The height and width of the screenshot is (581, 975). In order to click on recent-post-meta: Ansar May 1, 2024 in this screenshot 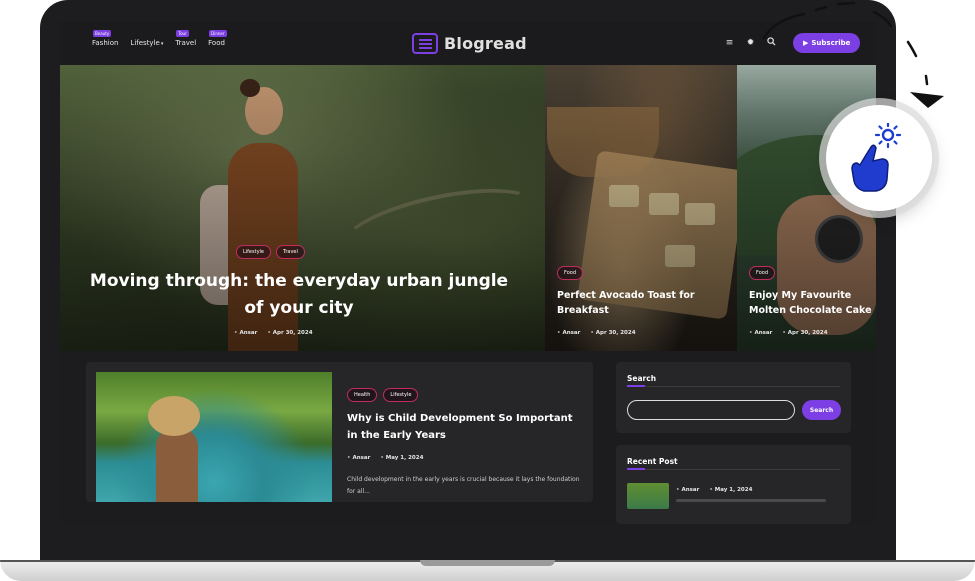, I will do `click(714, 490)`.